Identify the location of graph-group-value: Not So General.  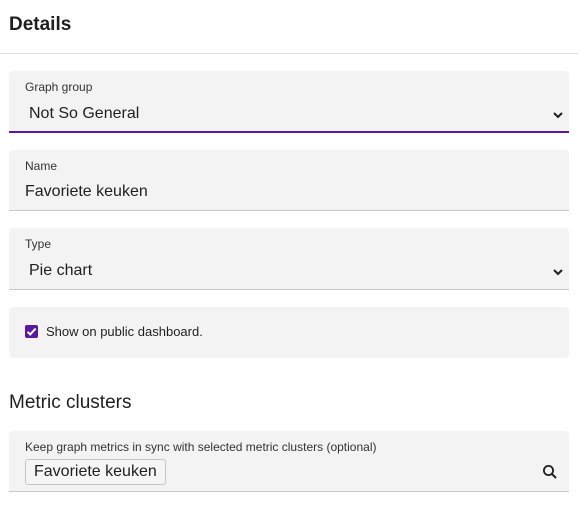
(84, 113).